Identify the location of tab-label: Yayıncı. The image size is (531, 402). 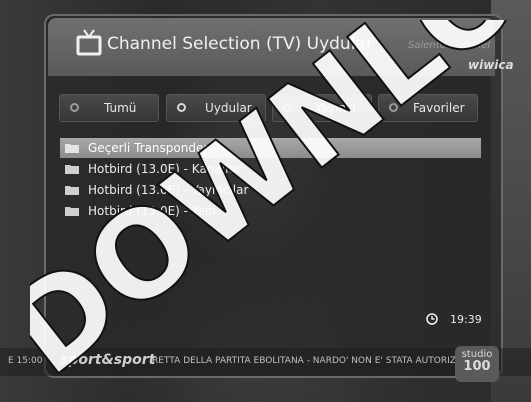
(336, 108).